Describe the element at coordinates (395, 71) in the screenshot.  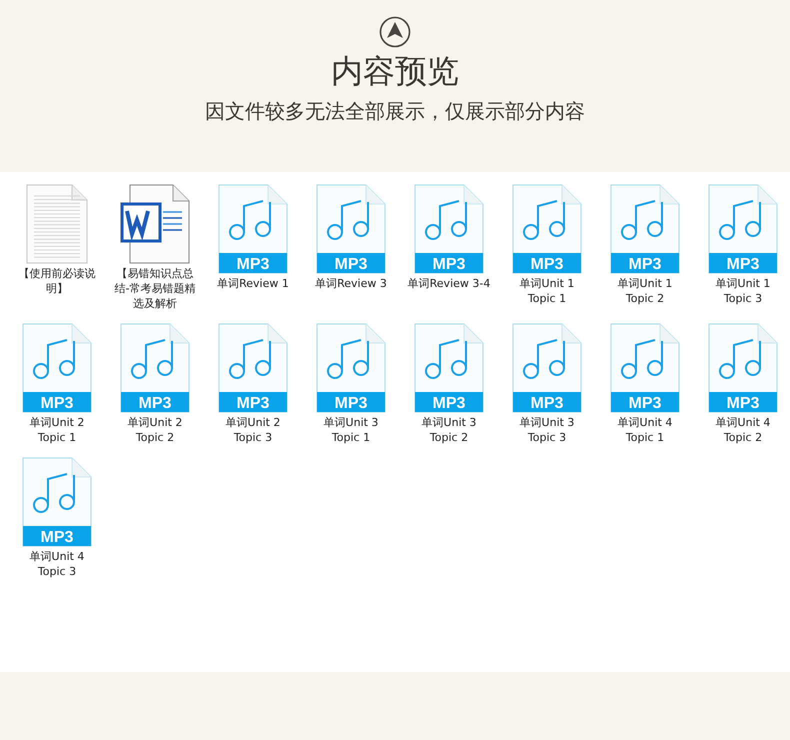
I see `section-title: 内容预览` at that location.